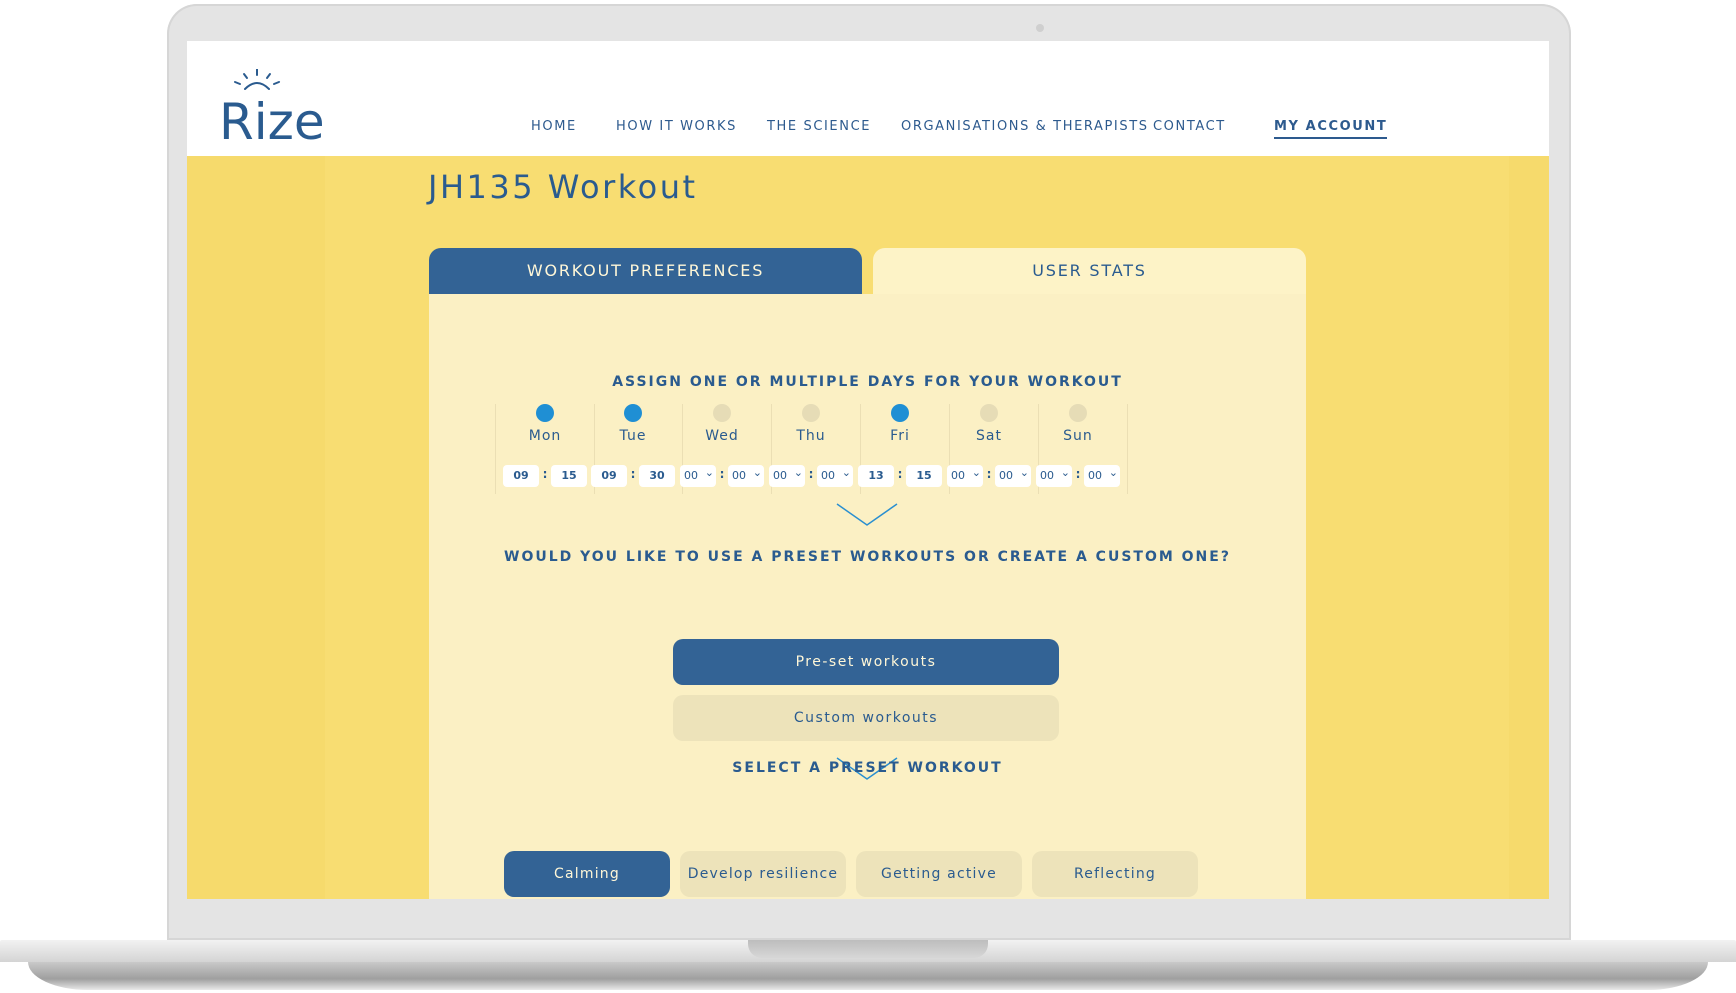 The image size is (1736, 993). What do you see at coordinates (1078, 413) in the screenshot?
I see `day-toggle-sun` at bounding box center [1078, 413].